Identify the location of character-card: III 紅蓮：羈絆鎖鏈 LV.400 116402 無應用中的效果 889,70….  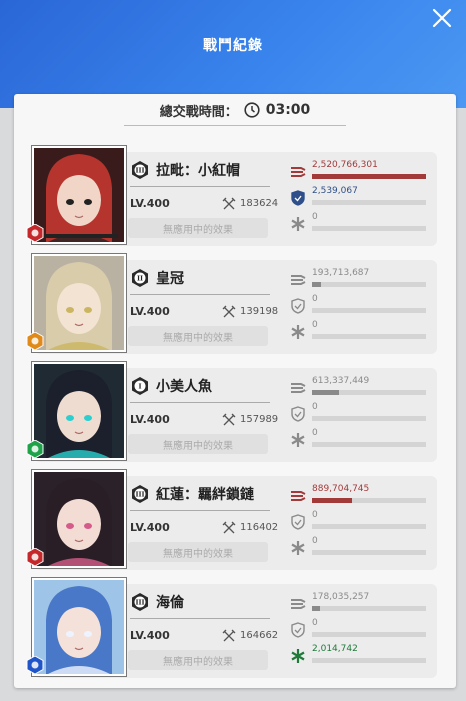
(233, 520).